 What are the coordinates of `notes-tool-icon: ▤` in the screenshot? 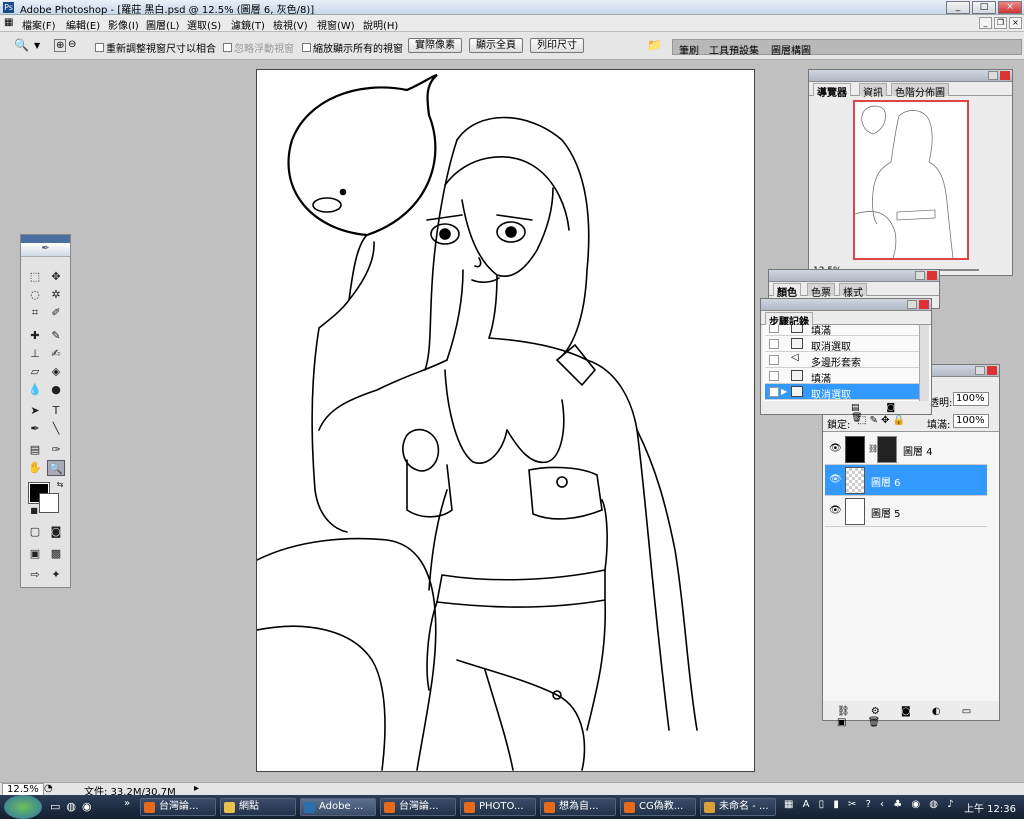 It's located at (35, 450).